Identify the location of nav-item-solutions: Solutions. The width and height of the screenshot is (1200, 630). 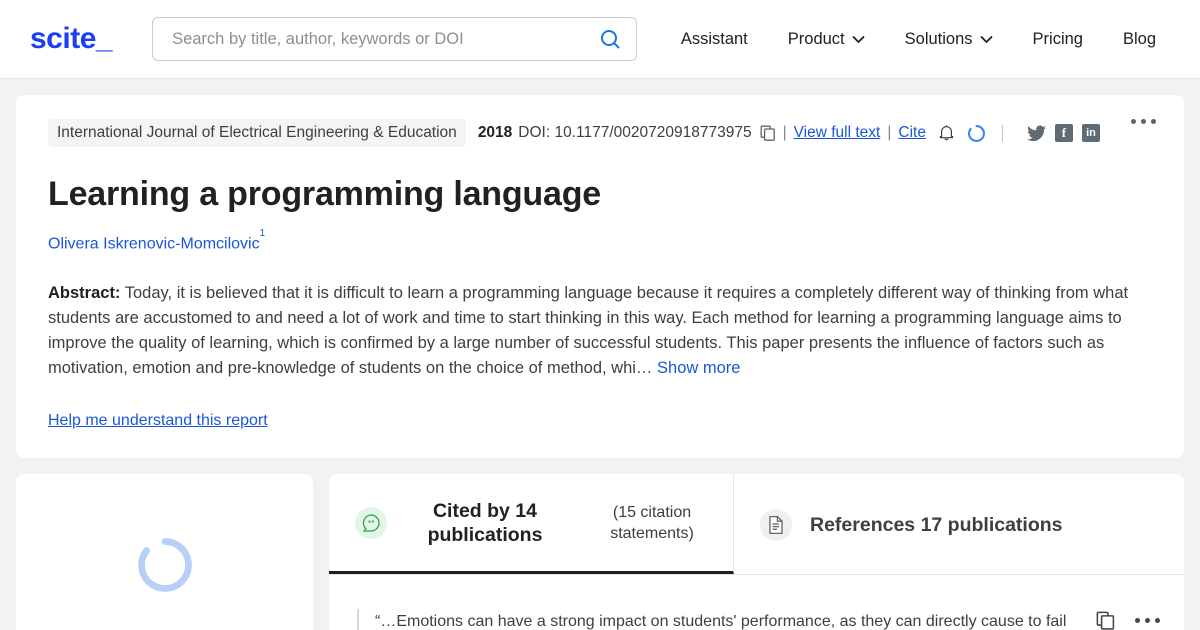
(949, 39).